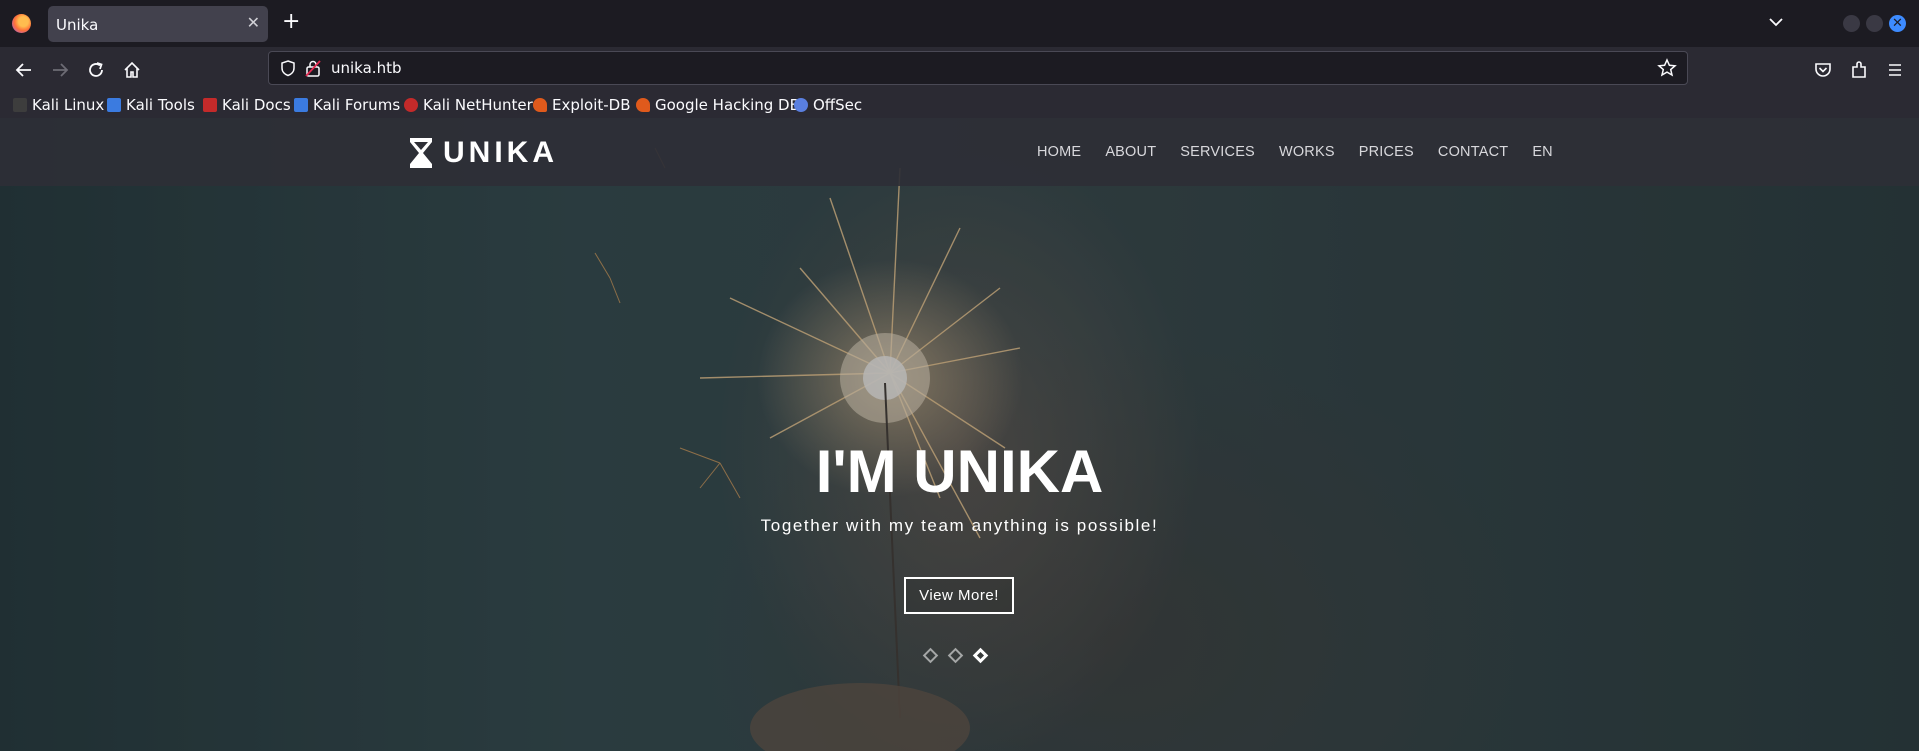 This screenshot has width=1919, height=751. What do you see at coordinates (366, 68) in the screenshot?
I see `url-text: unika.htb` at bounding box center [366, 68].